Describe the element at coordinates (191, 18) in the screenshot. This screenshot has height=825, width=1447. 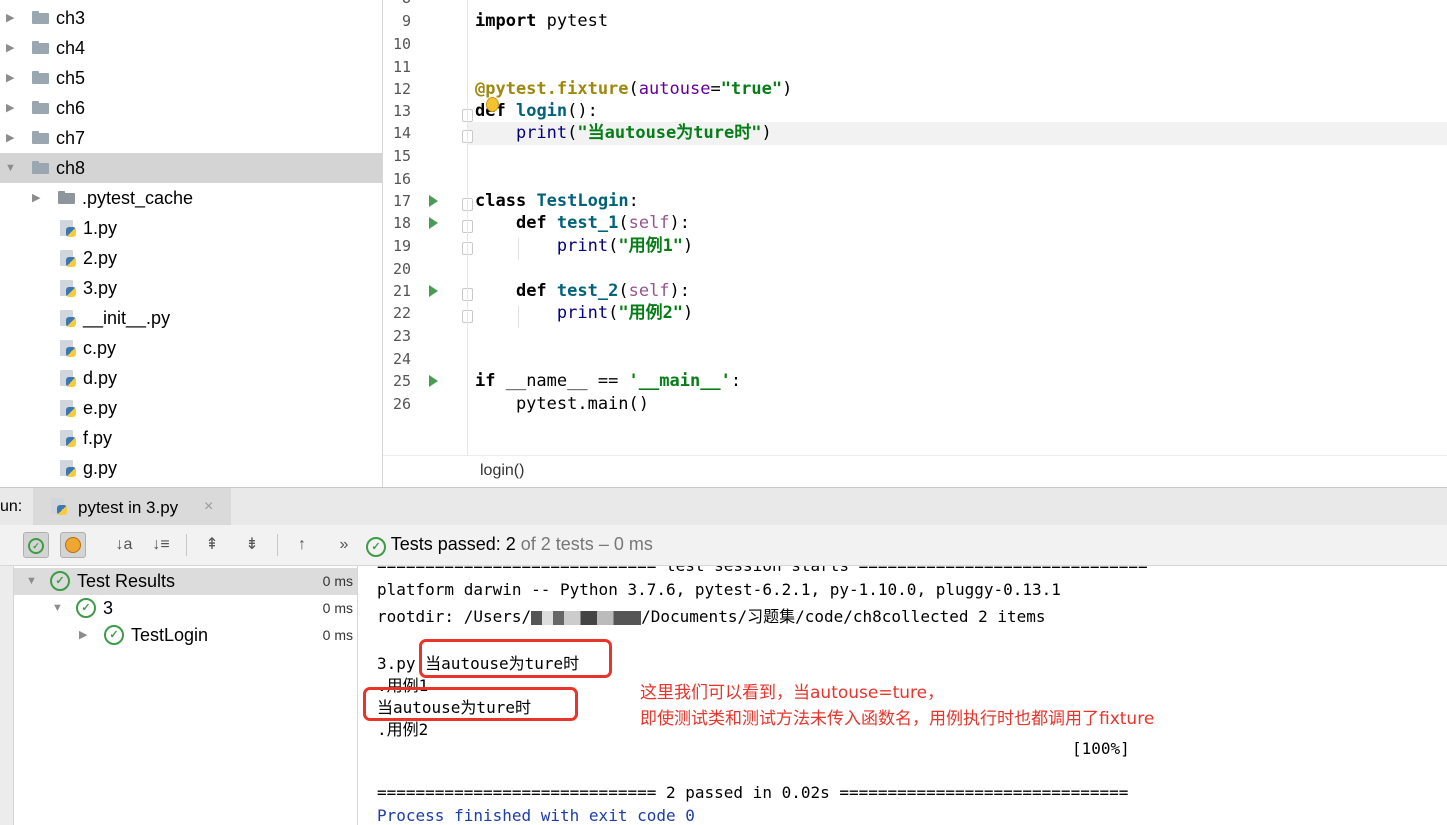
I see `tree-item-ch3: ▶ ch3` at that location.